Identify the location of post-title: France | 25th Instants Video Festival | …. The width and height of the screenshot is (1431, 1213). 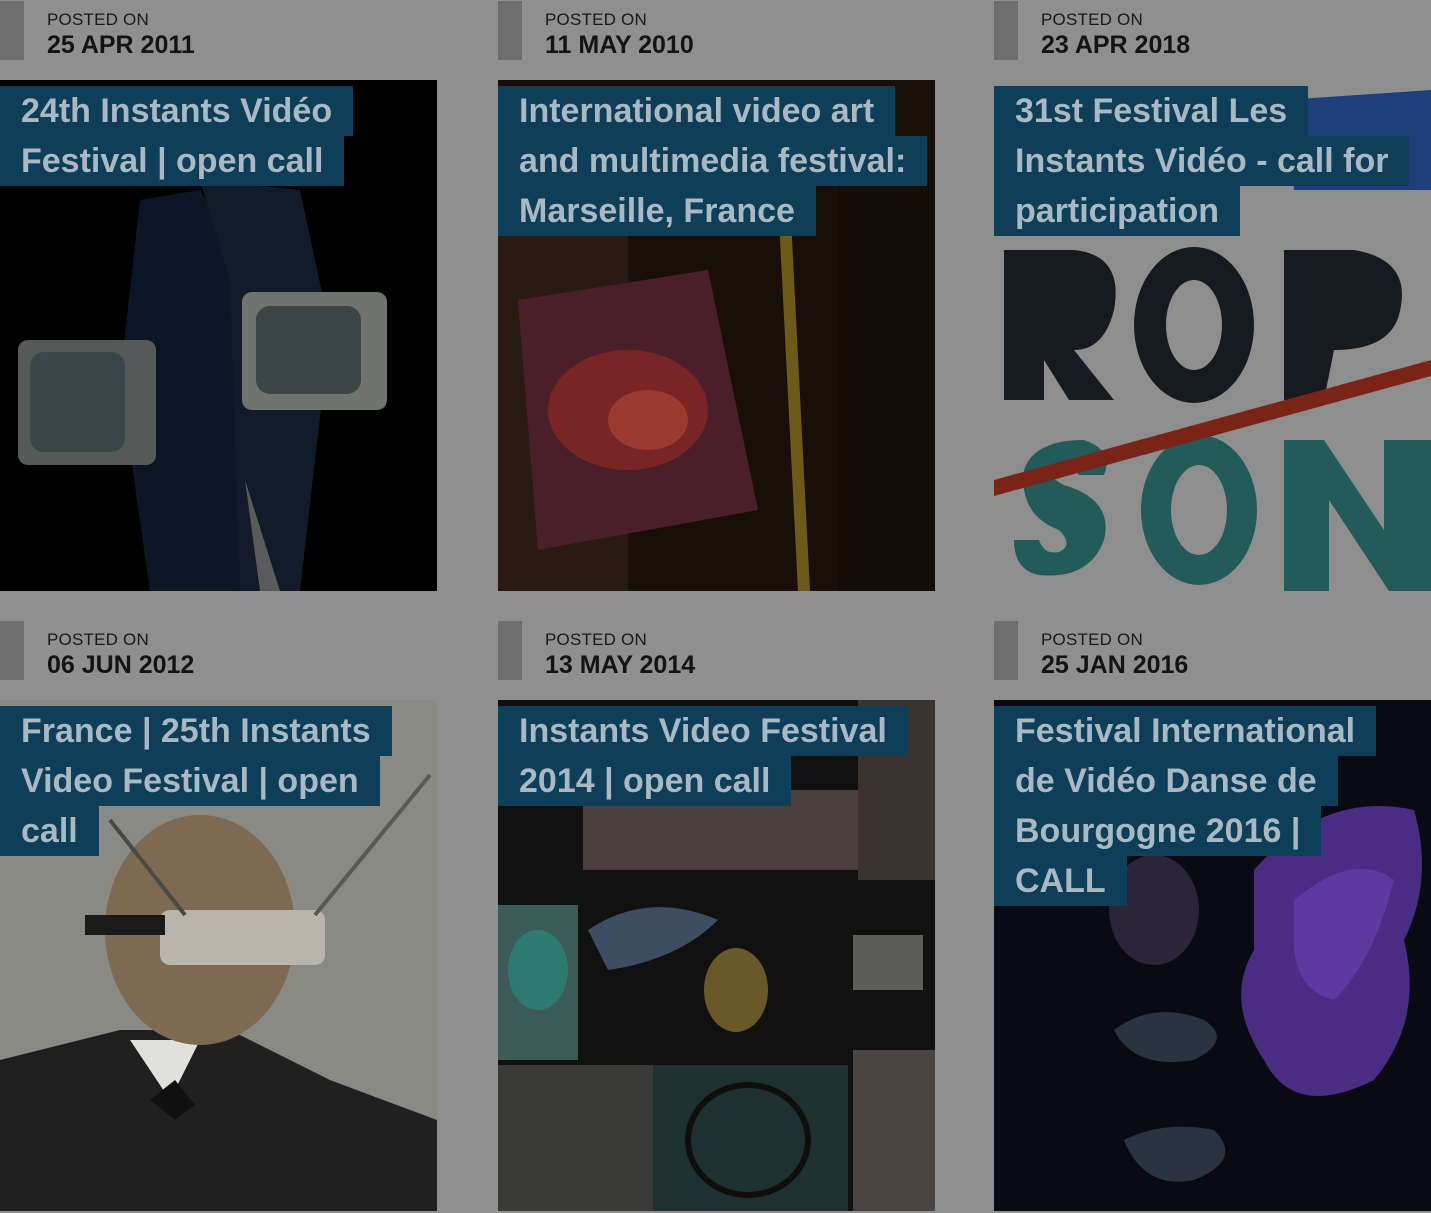
(218, 781).